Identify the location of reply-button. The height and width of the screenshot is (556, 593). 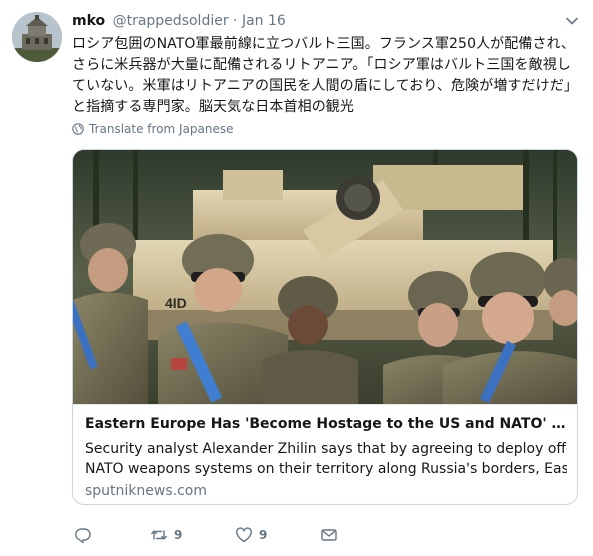
(83, 535).